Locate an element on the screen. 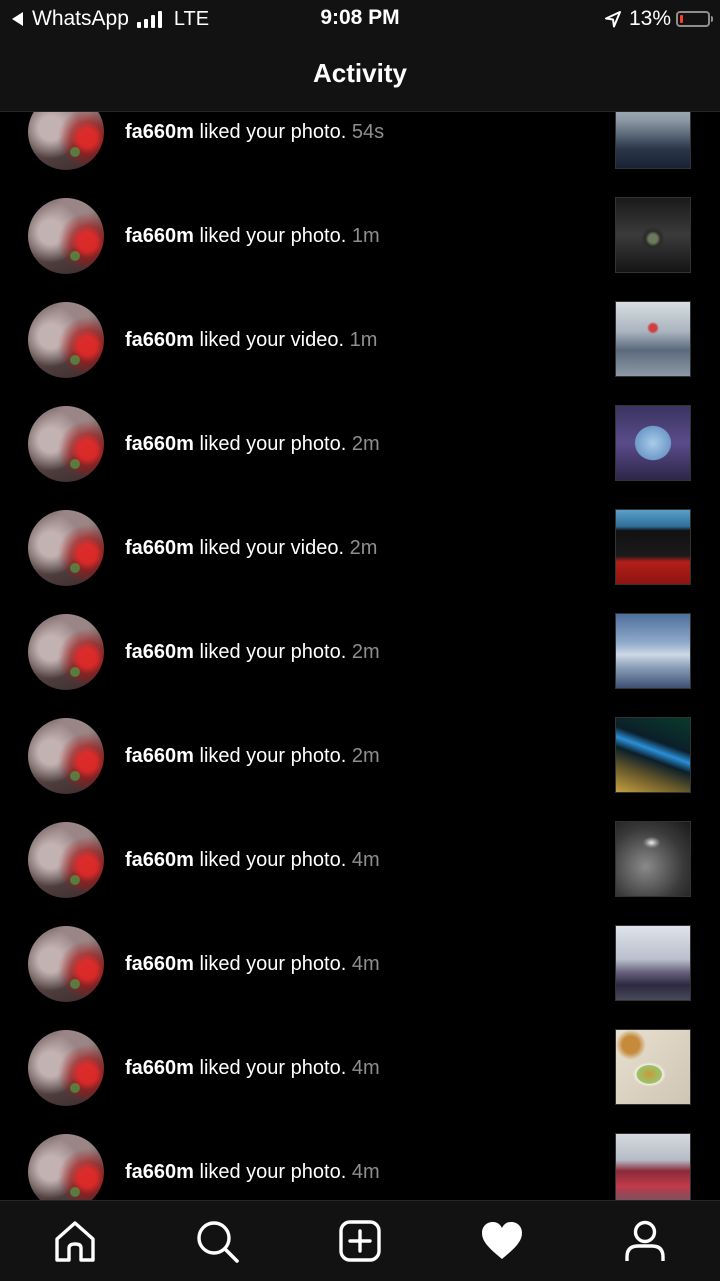 This screenshot has width=720, height=1281. header: Activity is located at coordinates (360, 75).